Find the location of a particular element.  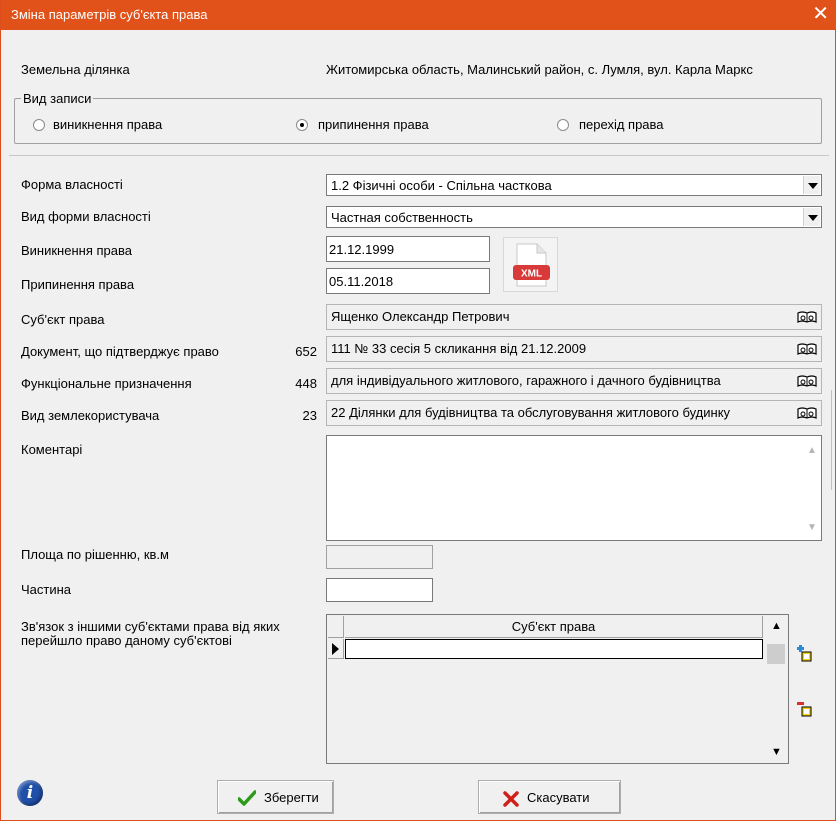

checkmark-icon is located at coordinates (247, 798).